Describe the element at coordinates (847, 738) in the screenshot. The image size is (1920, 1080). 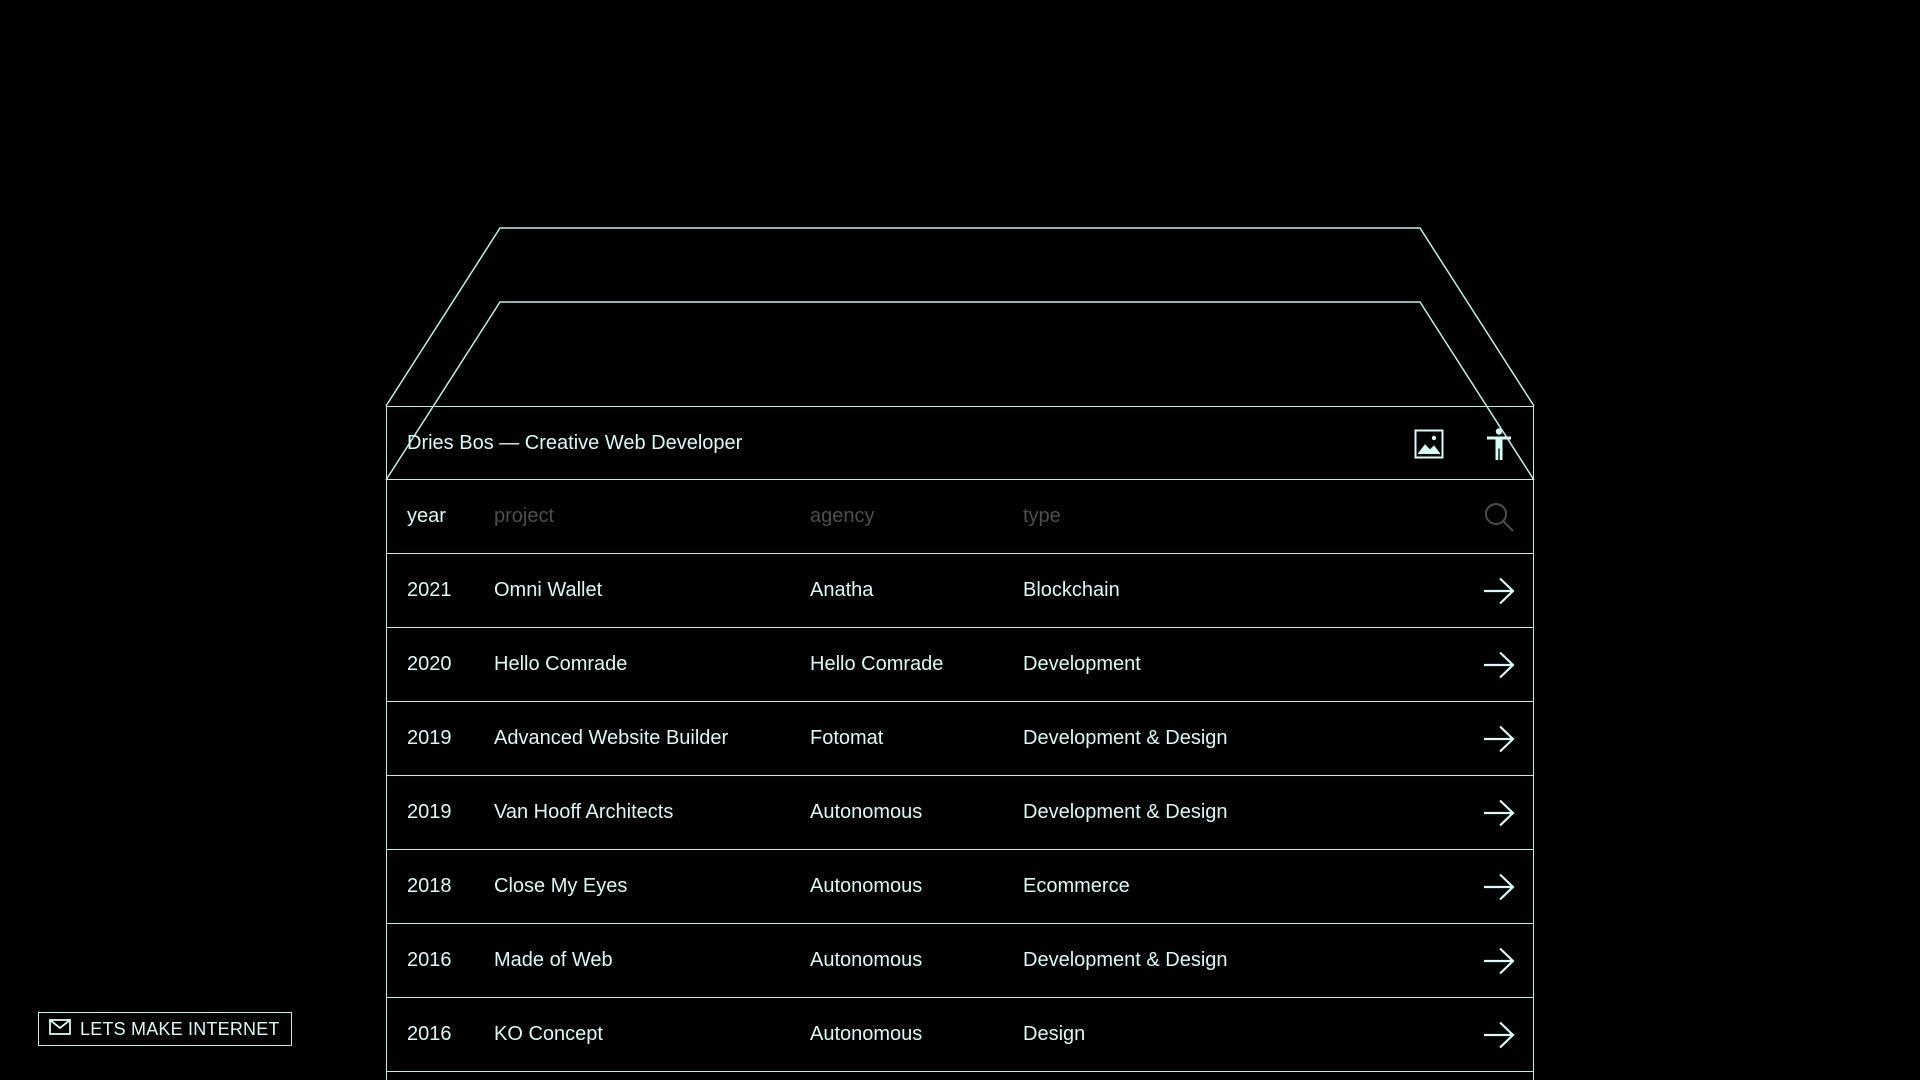
I see `row-agency: Fotomat` at that location.